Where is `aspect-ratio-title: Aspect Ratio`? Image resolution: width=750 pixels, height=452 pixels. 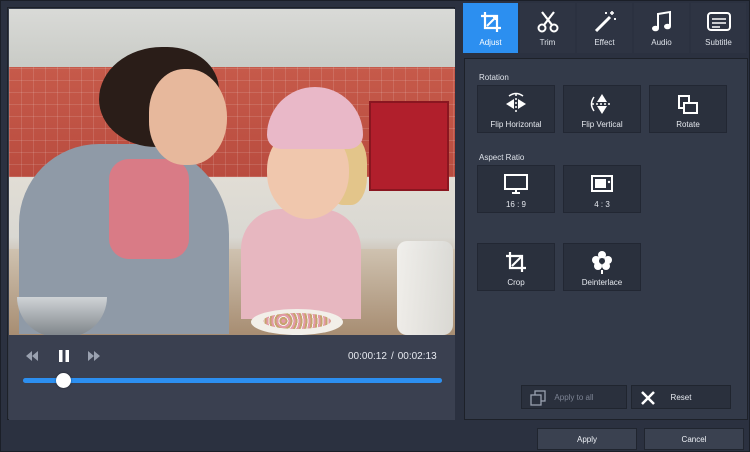 aspect-ratio-title: Aspect Ratio is located at coordinates (502, 157).